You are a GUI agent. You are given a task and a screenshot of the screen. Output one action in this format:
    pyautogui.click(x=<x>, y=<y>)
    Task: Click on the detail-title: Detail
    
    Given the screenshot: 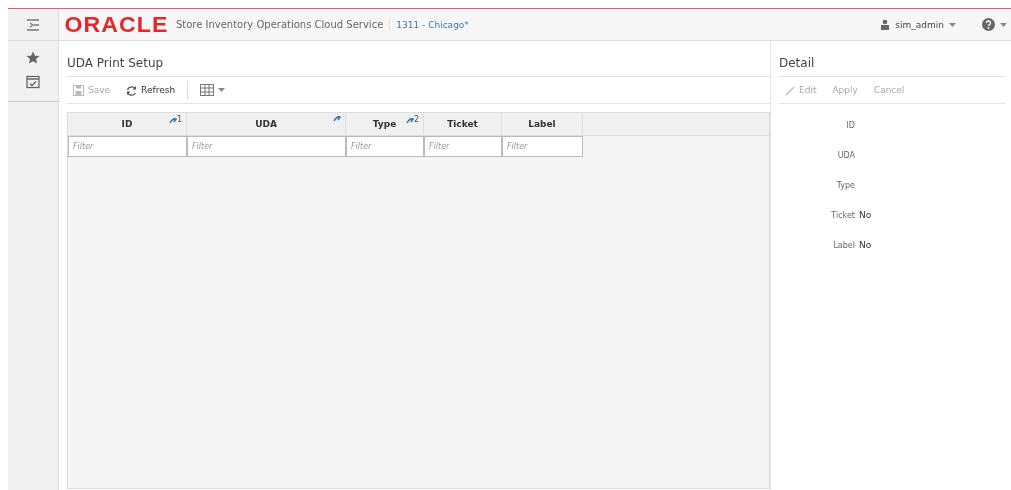 What is the action you would take?
    pyautogui.click(x=892, y=59)
    